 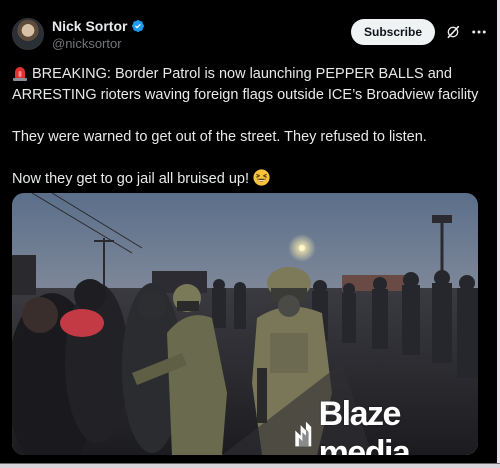 What do you see at coordinates (393, 32) in the screenshot?
I see `subscribe-button: Subscribe` at bounding box center [393, 32].